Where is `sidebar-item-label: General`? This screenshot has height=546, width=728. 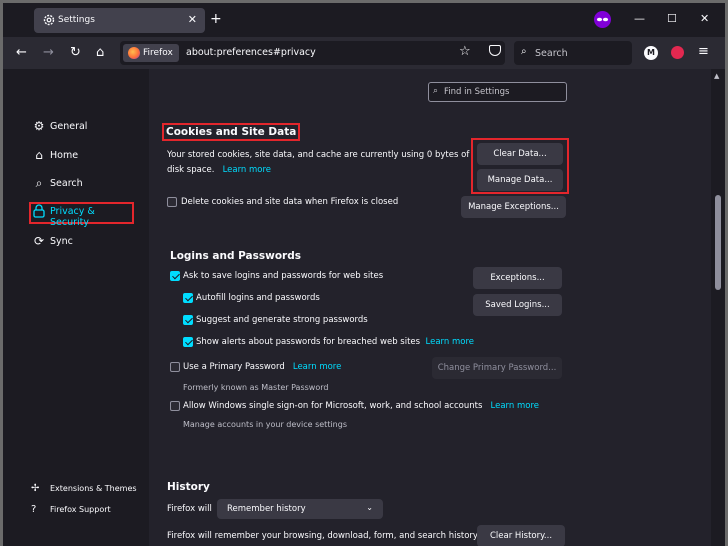
sidebar-item-label: General is located at coordinates (69, 126).